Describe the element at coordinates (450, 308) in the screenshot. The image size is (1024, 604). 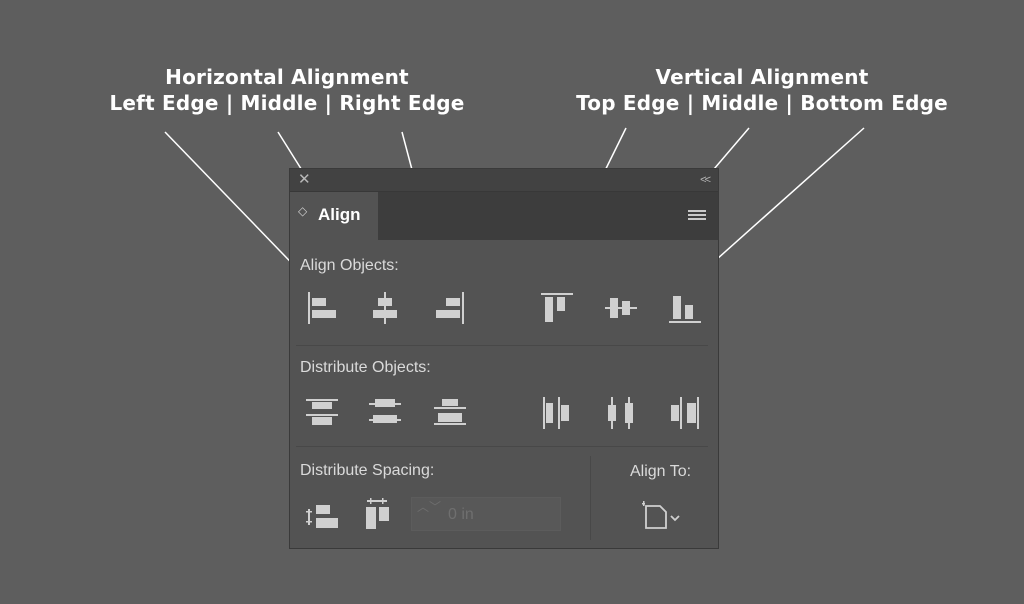
I see `align-right-edges-icon` at that location.